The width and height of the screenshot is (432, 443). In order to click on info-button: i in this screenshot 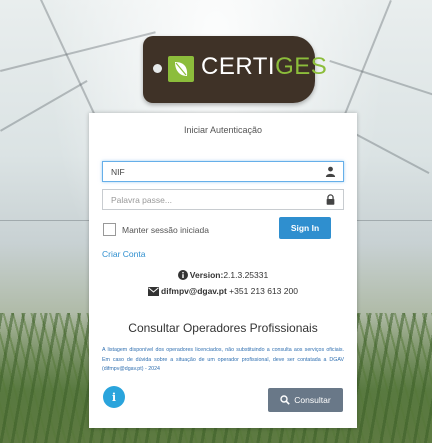, I will do `click(114, 397)`.